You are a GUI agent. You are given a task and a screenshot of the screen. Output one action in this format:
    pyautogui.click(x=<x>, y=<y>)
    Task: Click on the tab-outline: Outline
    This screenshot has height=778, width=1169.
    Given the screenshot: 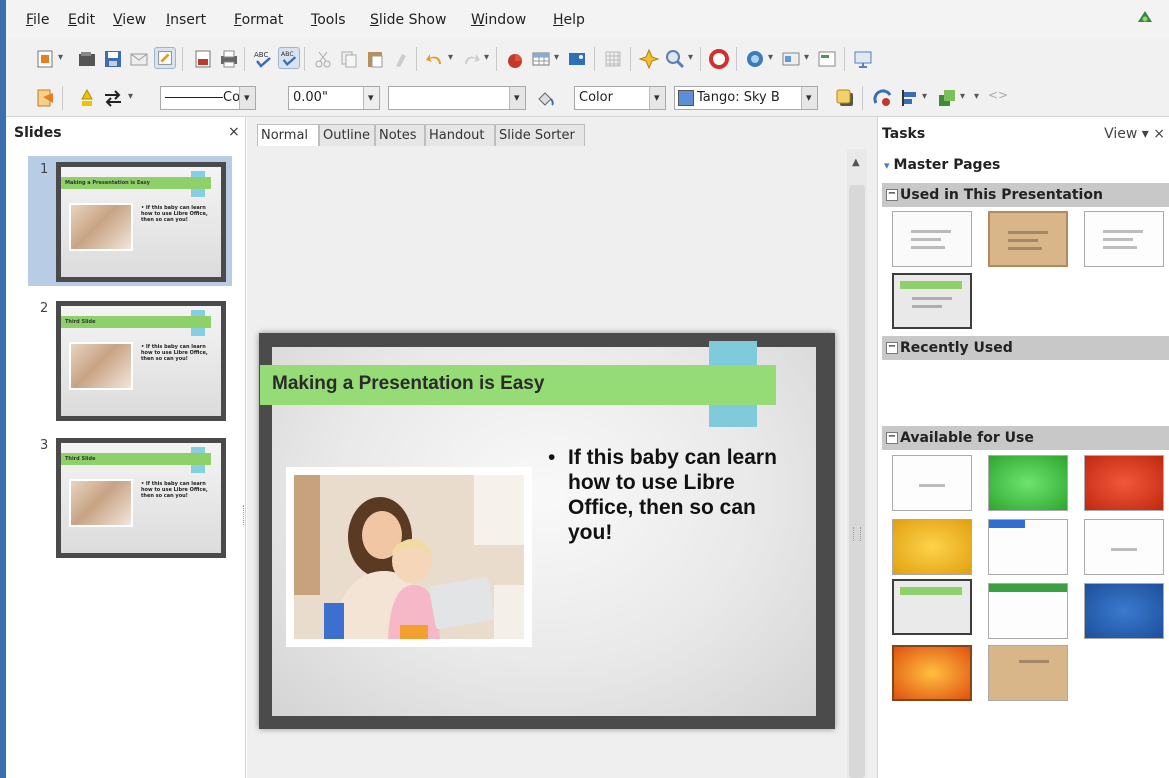 What is the action you would take?
    pyautogui.click(x=347, y=135)
    